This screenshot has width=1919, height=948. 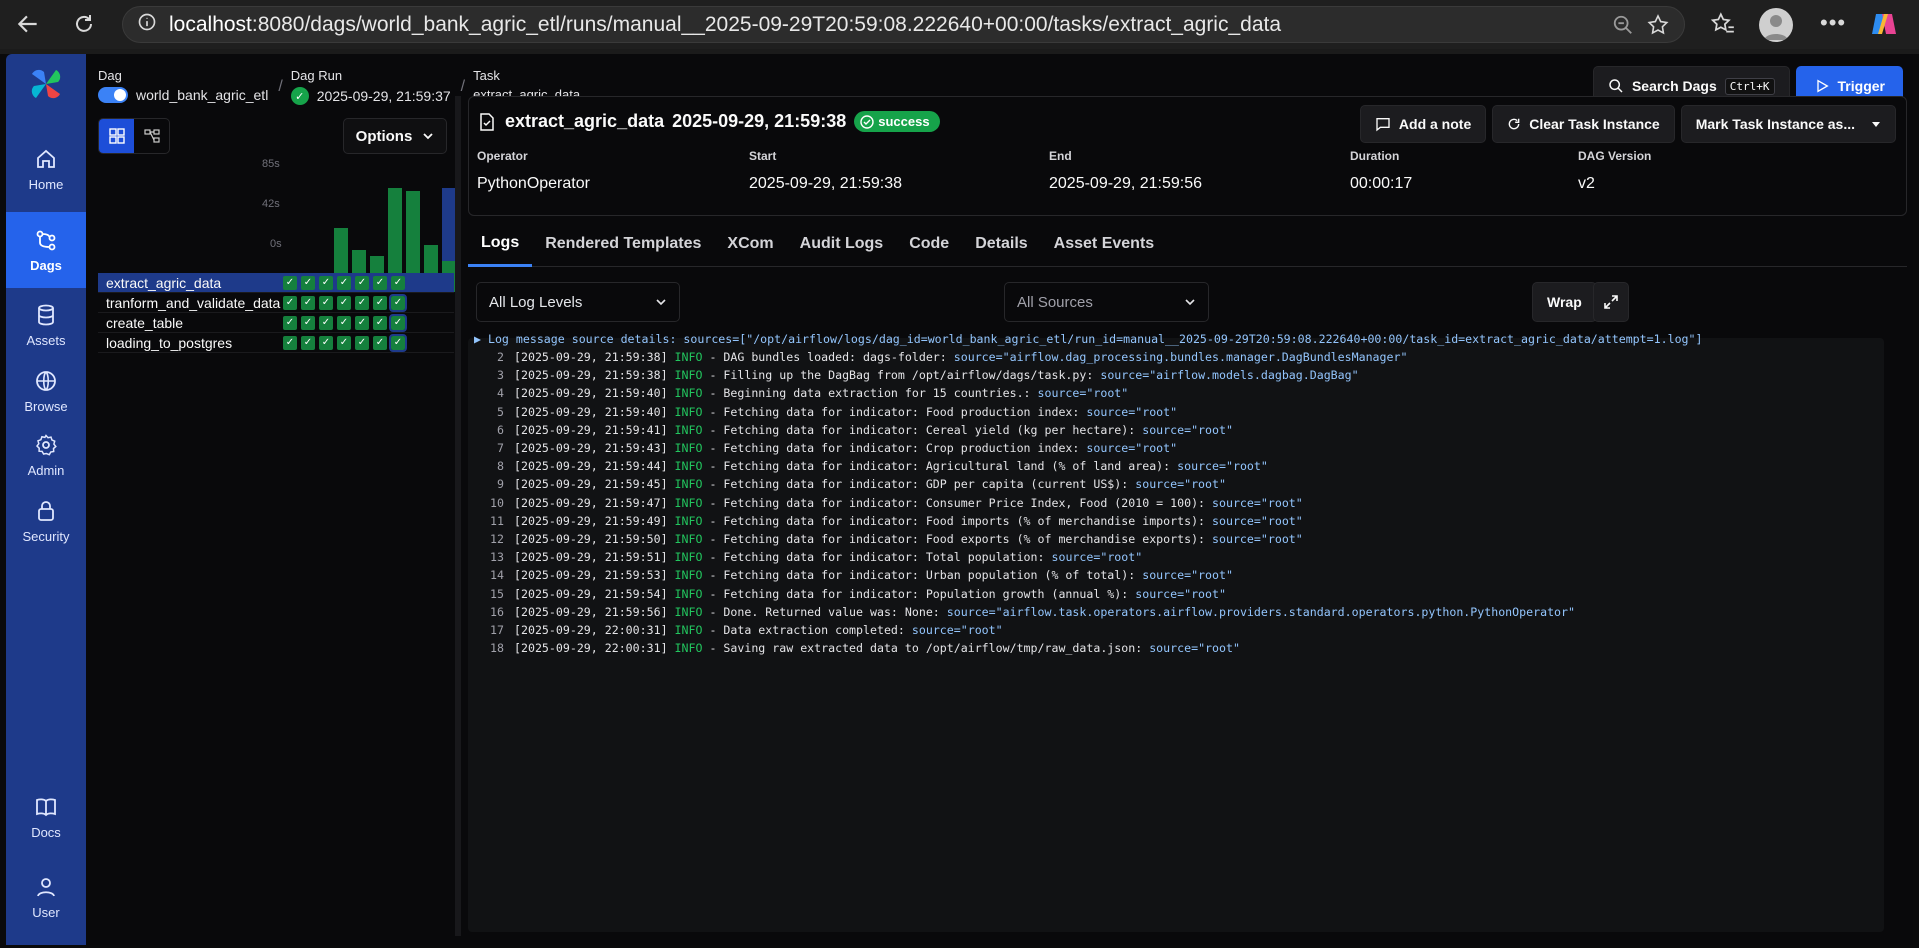 What do you see at coordinates (46, 391) in the screenshot?
I see `nav-browse: Browse` at bounding box center [46, 391].